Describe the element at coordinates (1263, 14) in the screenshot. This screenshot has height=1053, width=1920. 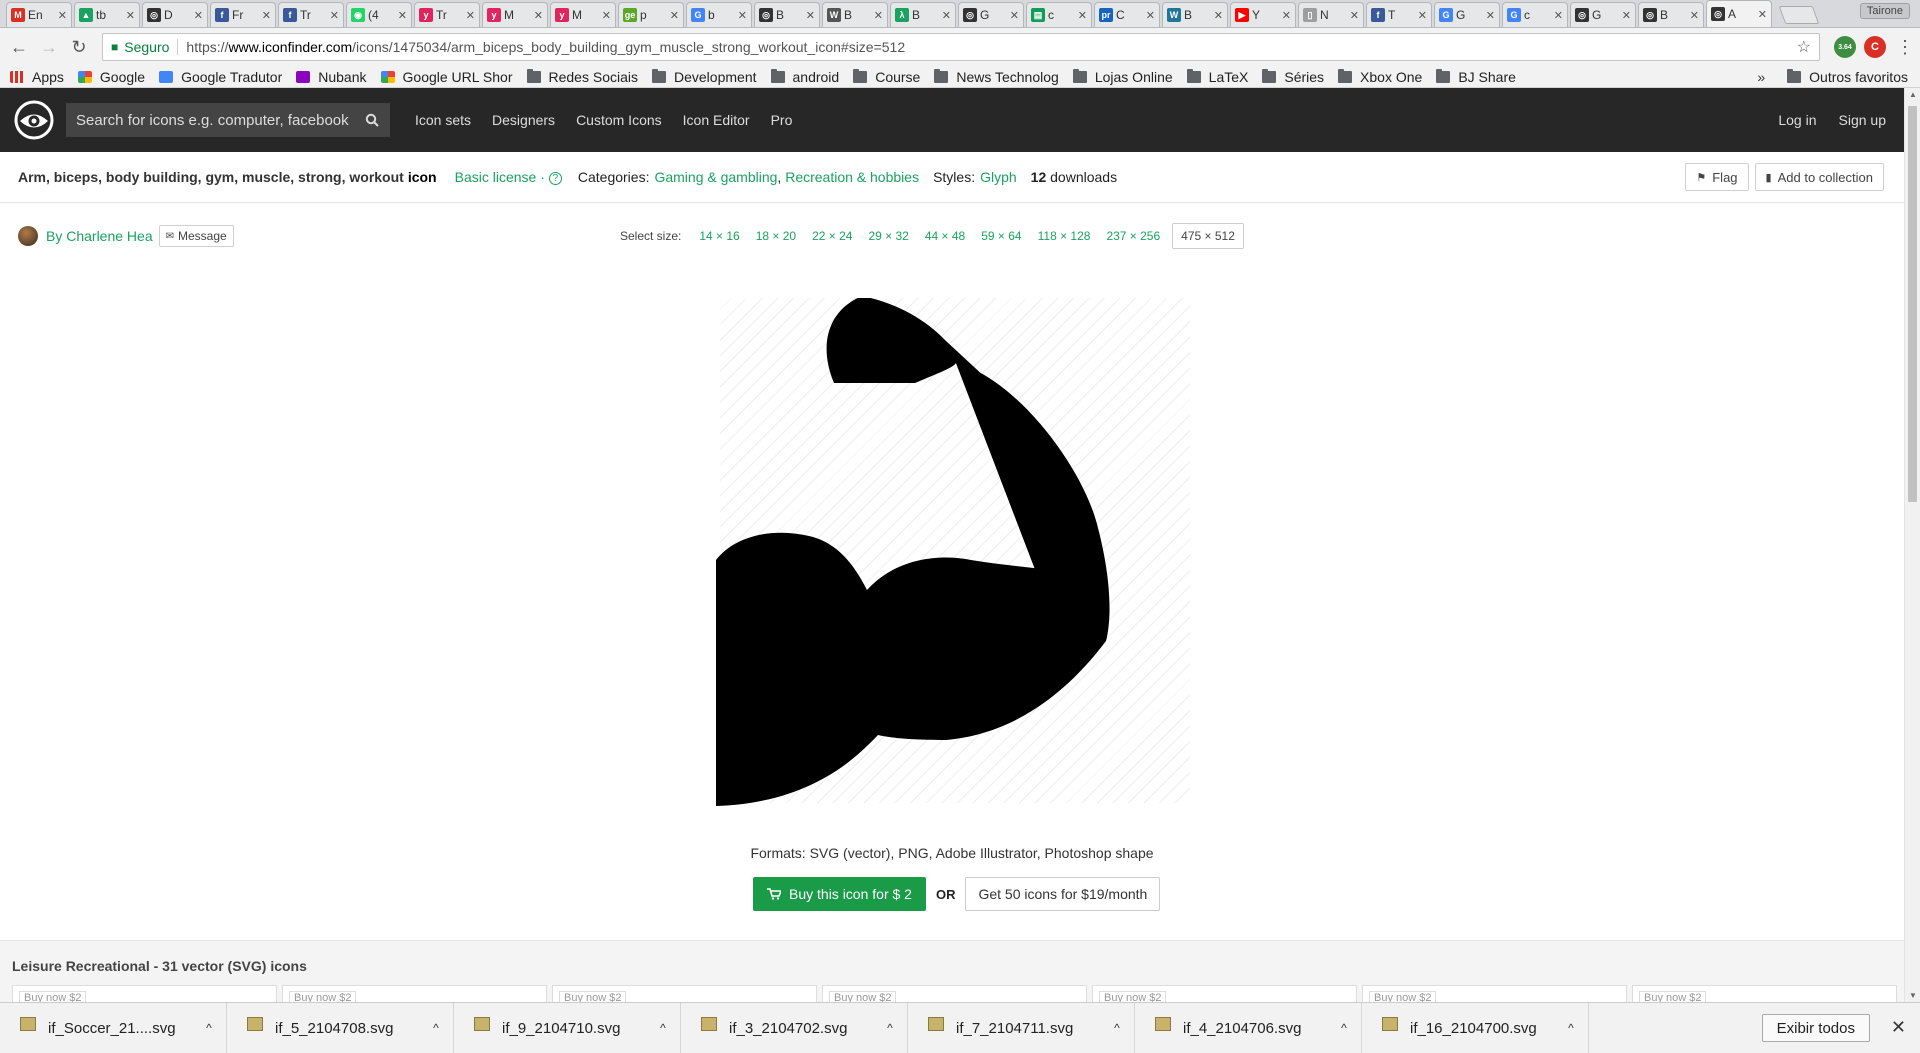
I see `browser-tab: ▶ Y ✕` at that location.